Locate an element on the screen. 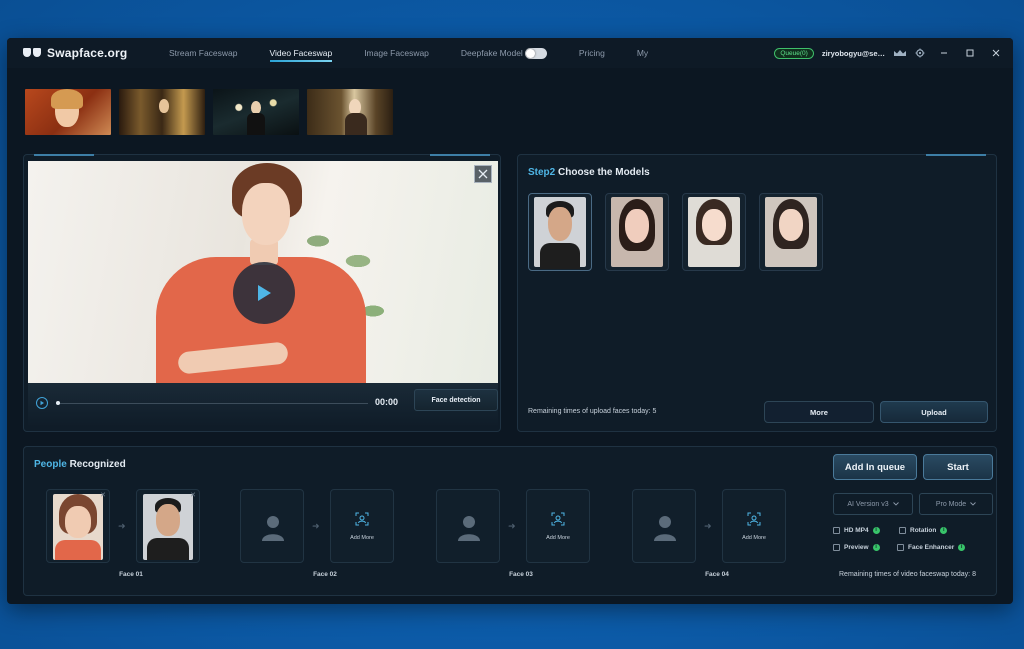  pro-mode-select: Pro Mode is located at coordinates (956, 504).